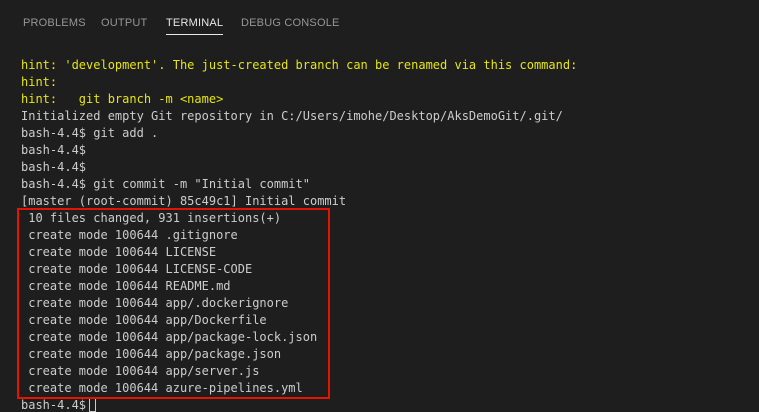  Describe the element at coordinates (379, 23) in the screenshot. I see `panel-tab-bar: PROBLEMS OUTPUT TERMINAL DEBUG CONSOLE` at that location.